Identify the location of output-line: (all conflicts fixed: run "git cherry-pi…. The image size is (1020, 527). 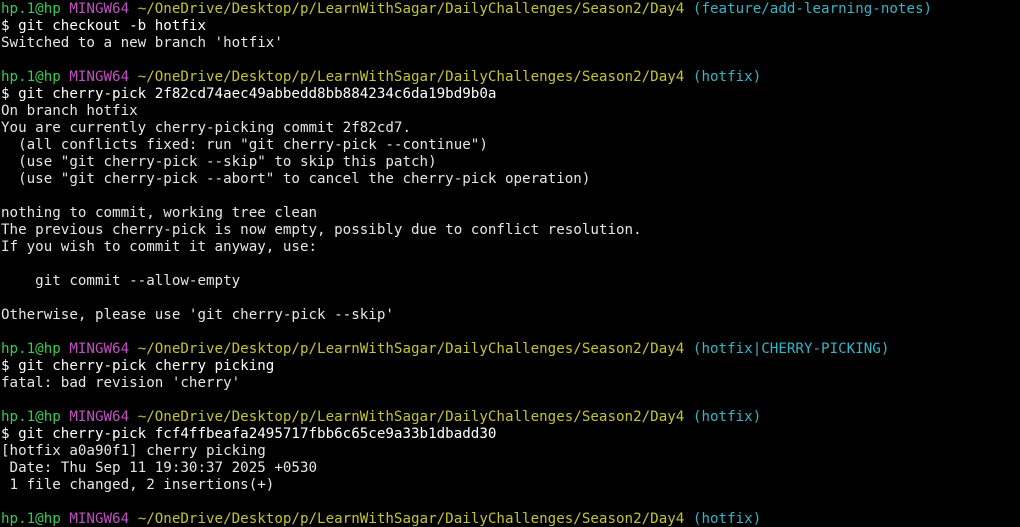
(244, 145).